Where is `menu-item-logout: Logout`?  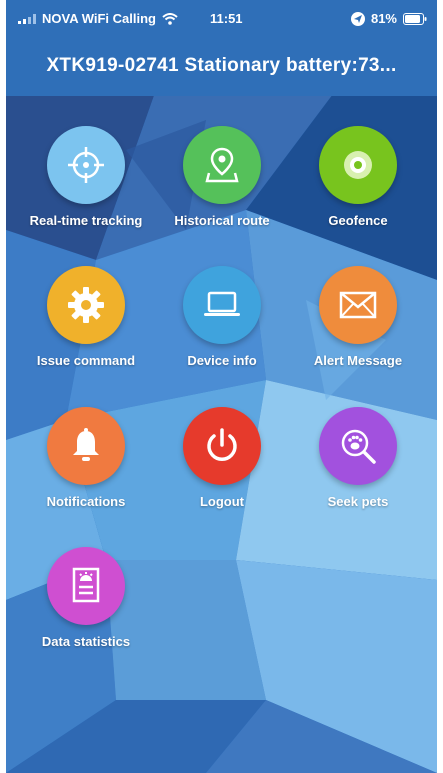 menu-item-logout: Logout is located at coordinates (222, 443).